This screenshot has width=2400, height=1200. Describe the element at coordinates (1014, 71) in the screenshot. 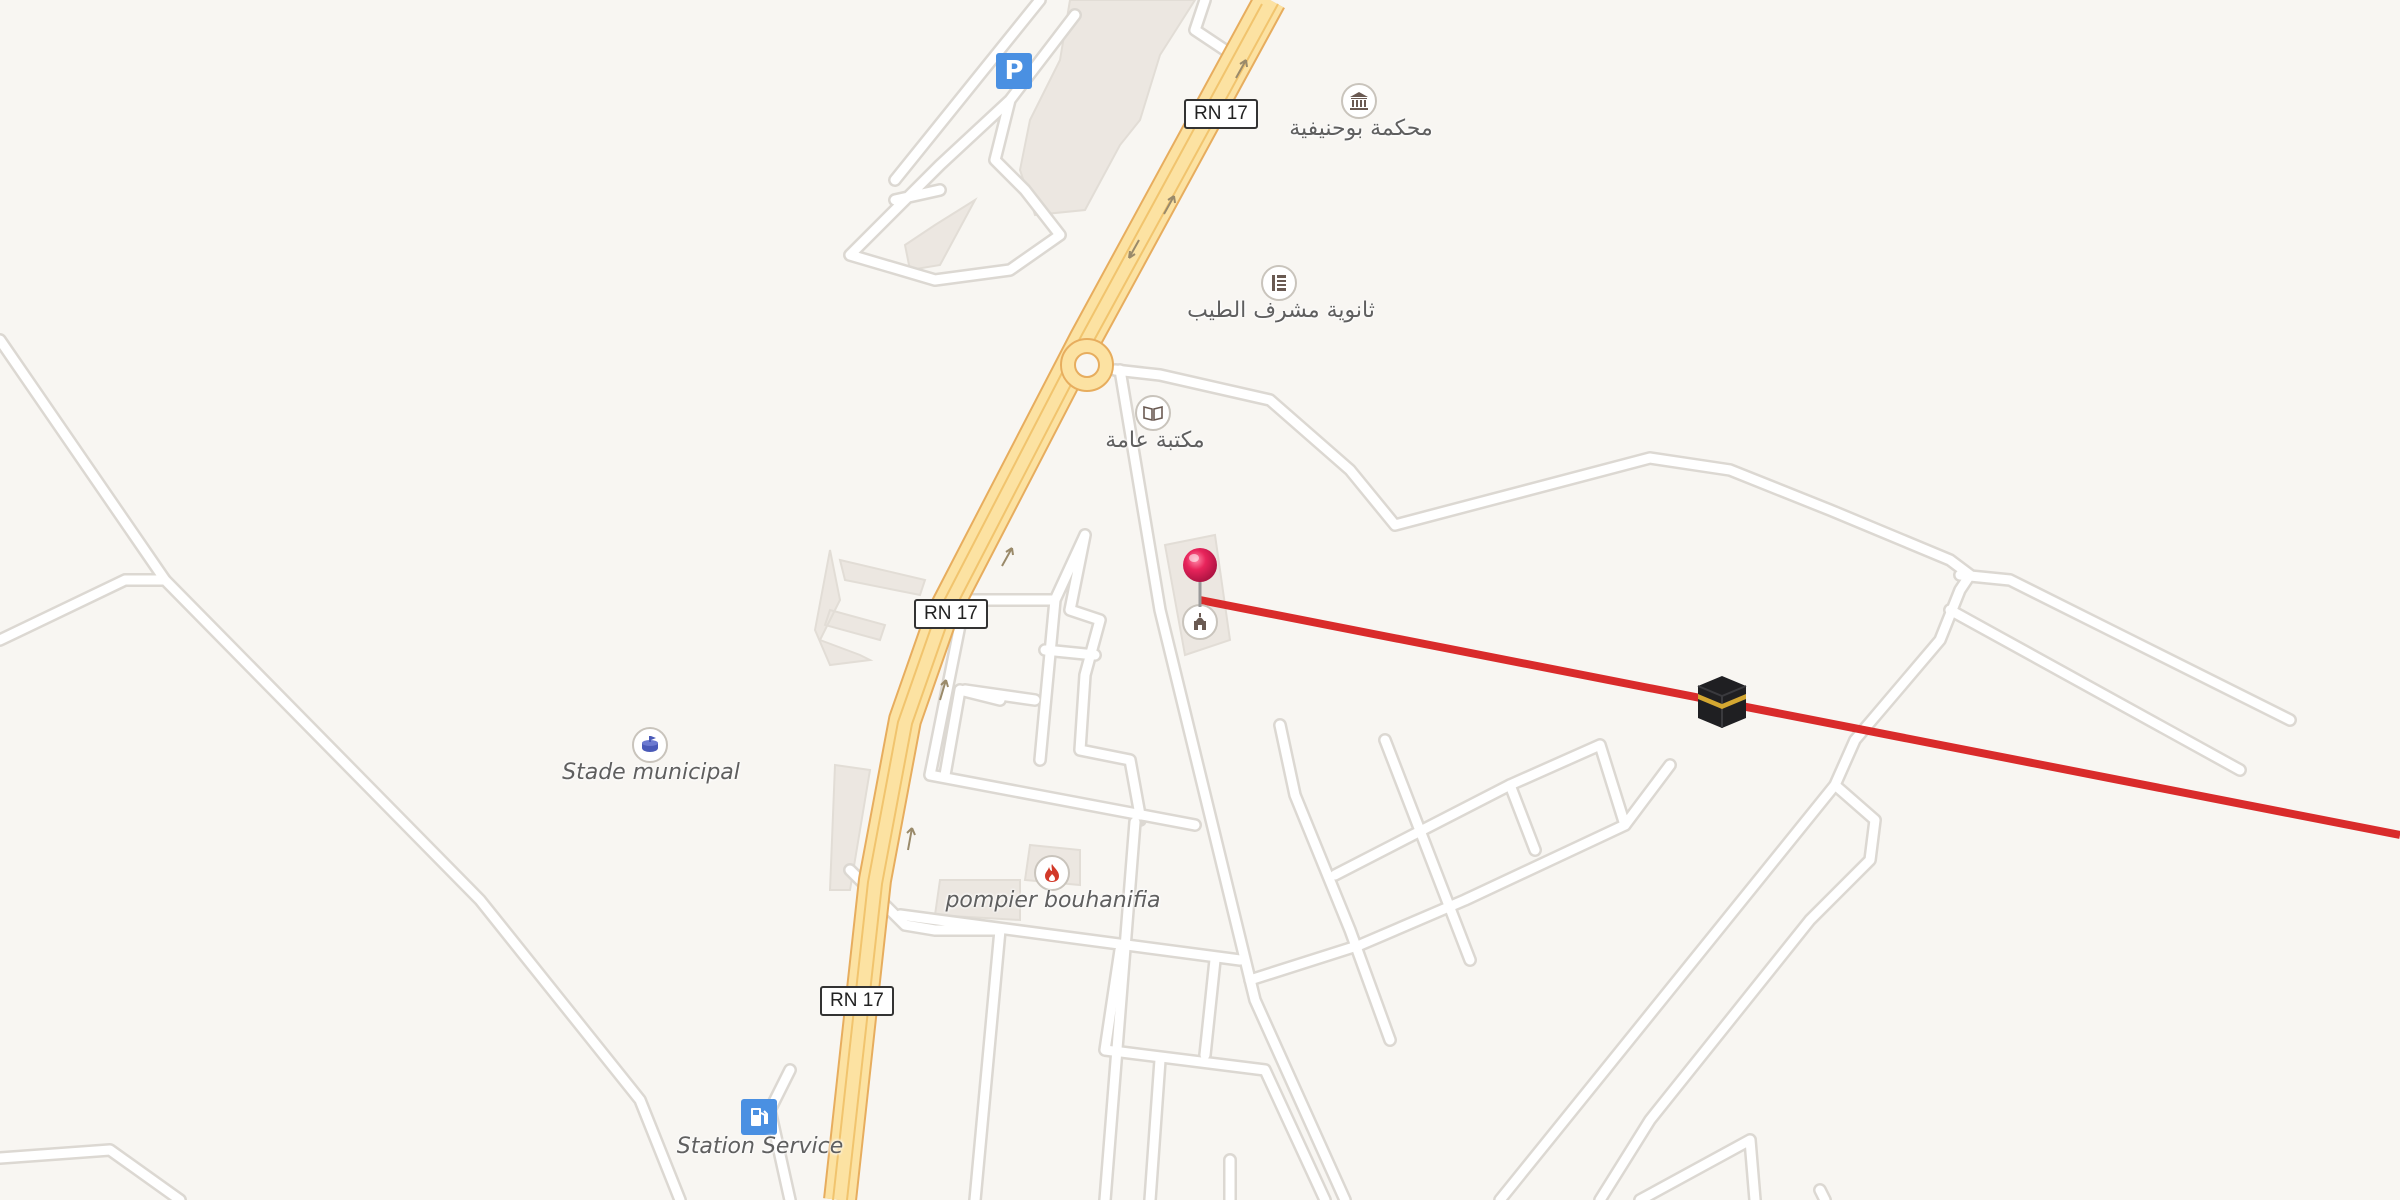

I see `parking-icon: P` at that location.